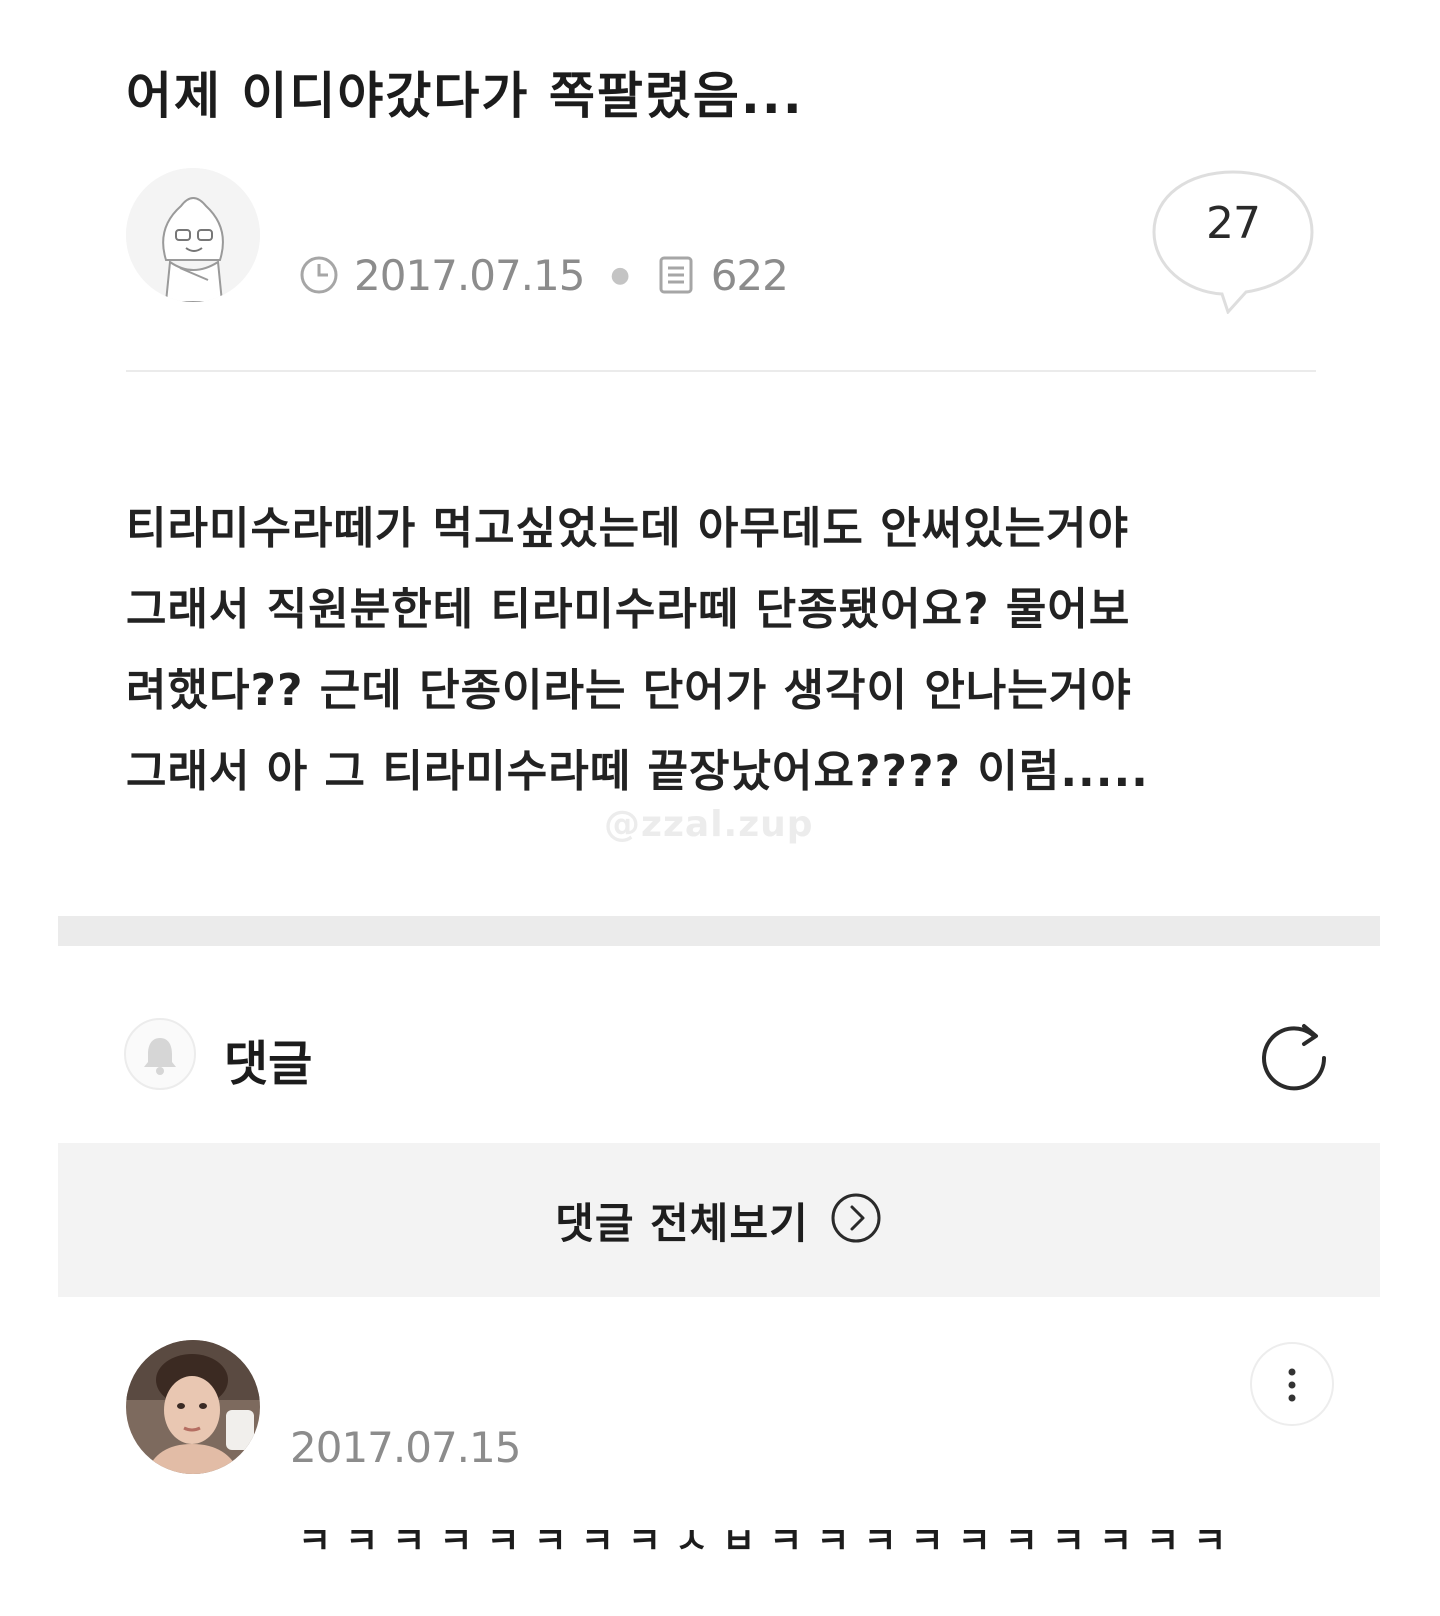 Image resolution: width=1440 pixels, height=1616 pixels. I want to click on comment-date: 2017.07.15, so click(405, 1447).